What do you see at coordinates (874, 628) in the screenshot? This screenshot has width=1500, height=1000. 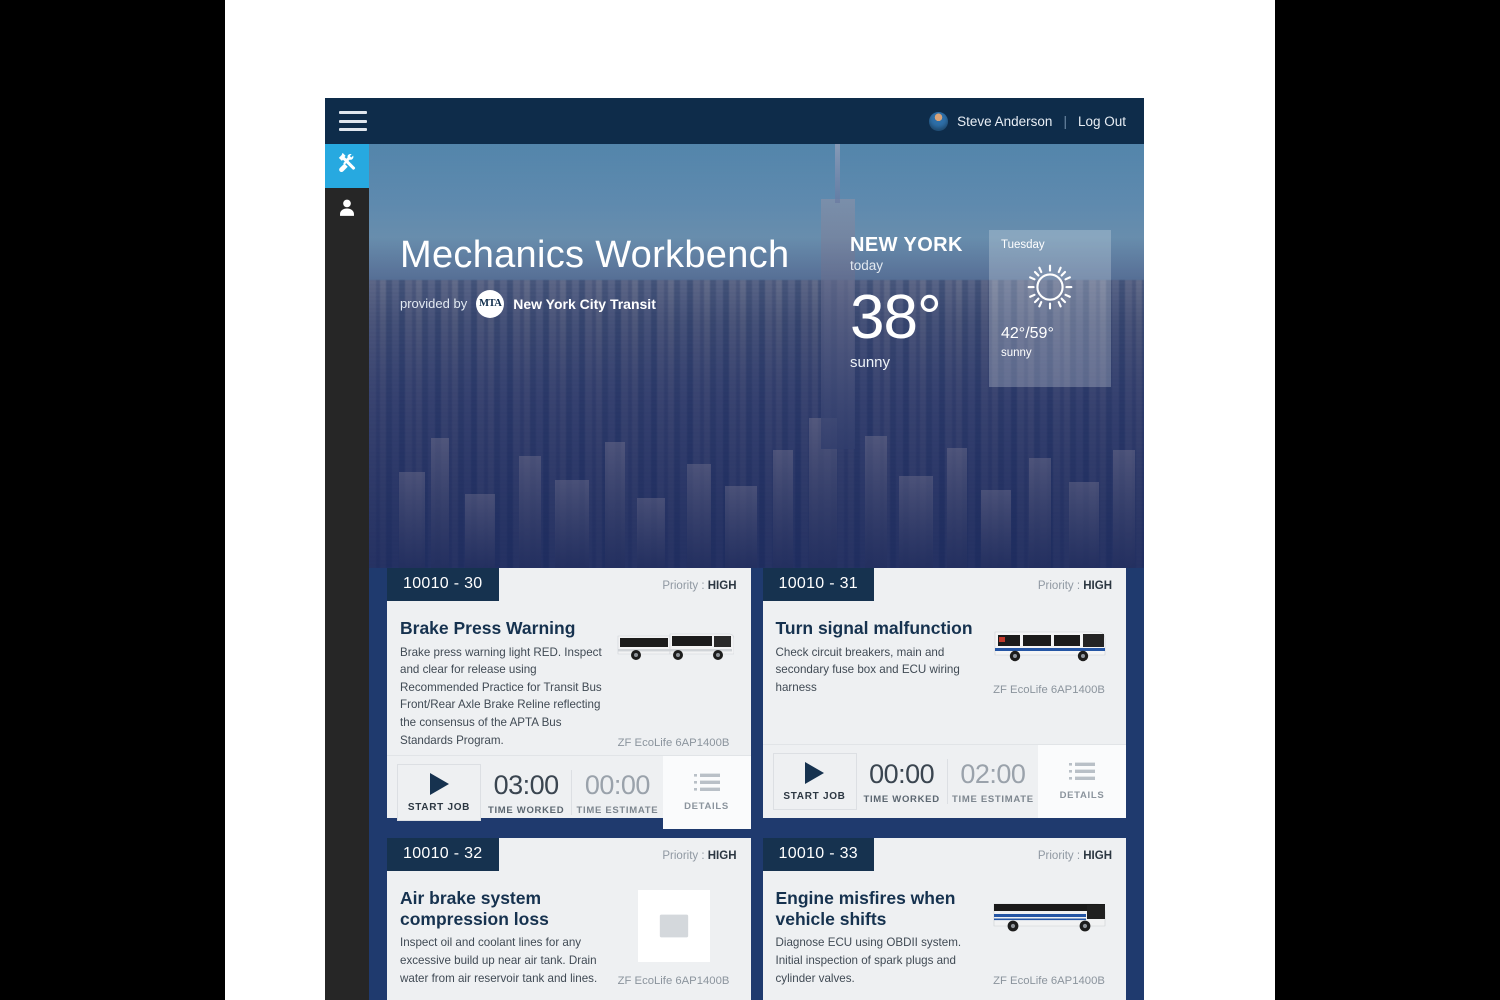 I see `job-title: Turn signal malfunction` at bounding box center [874, 628].